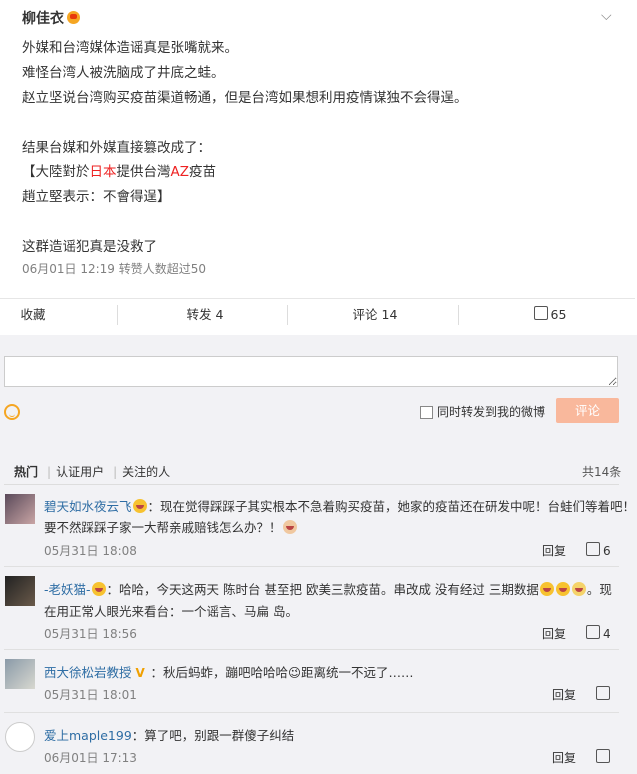 Image resolution: width=637 pixels, height=774 pixels. I want to click on like-count: 65, so click(558, 314).